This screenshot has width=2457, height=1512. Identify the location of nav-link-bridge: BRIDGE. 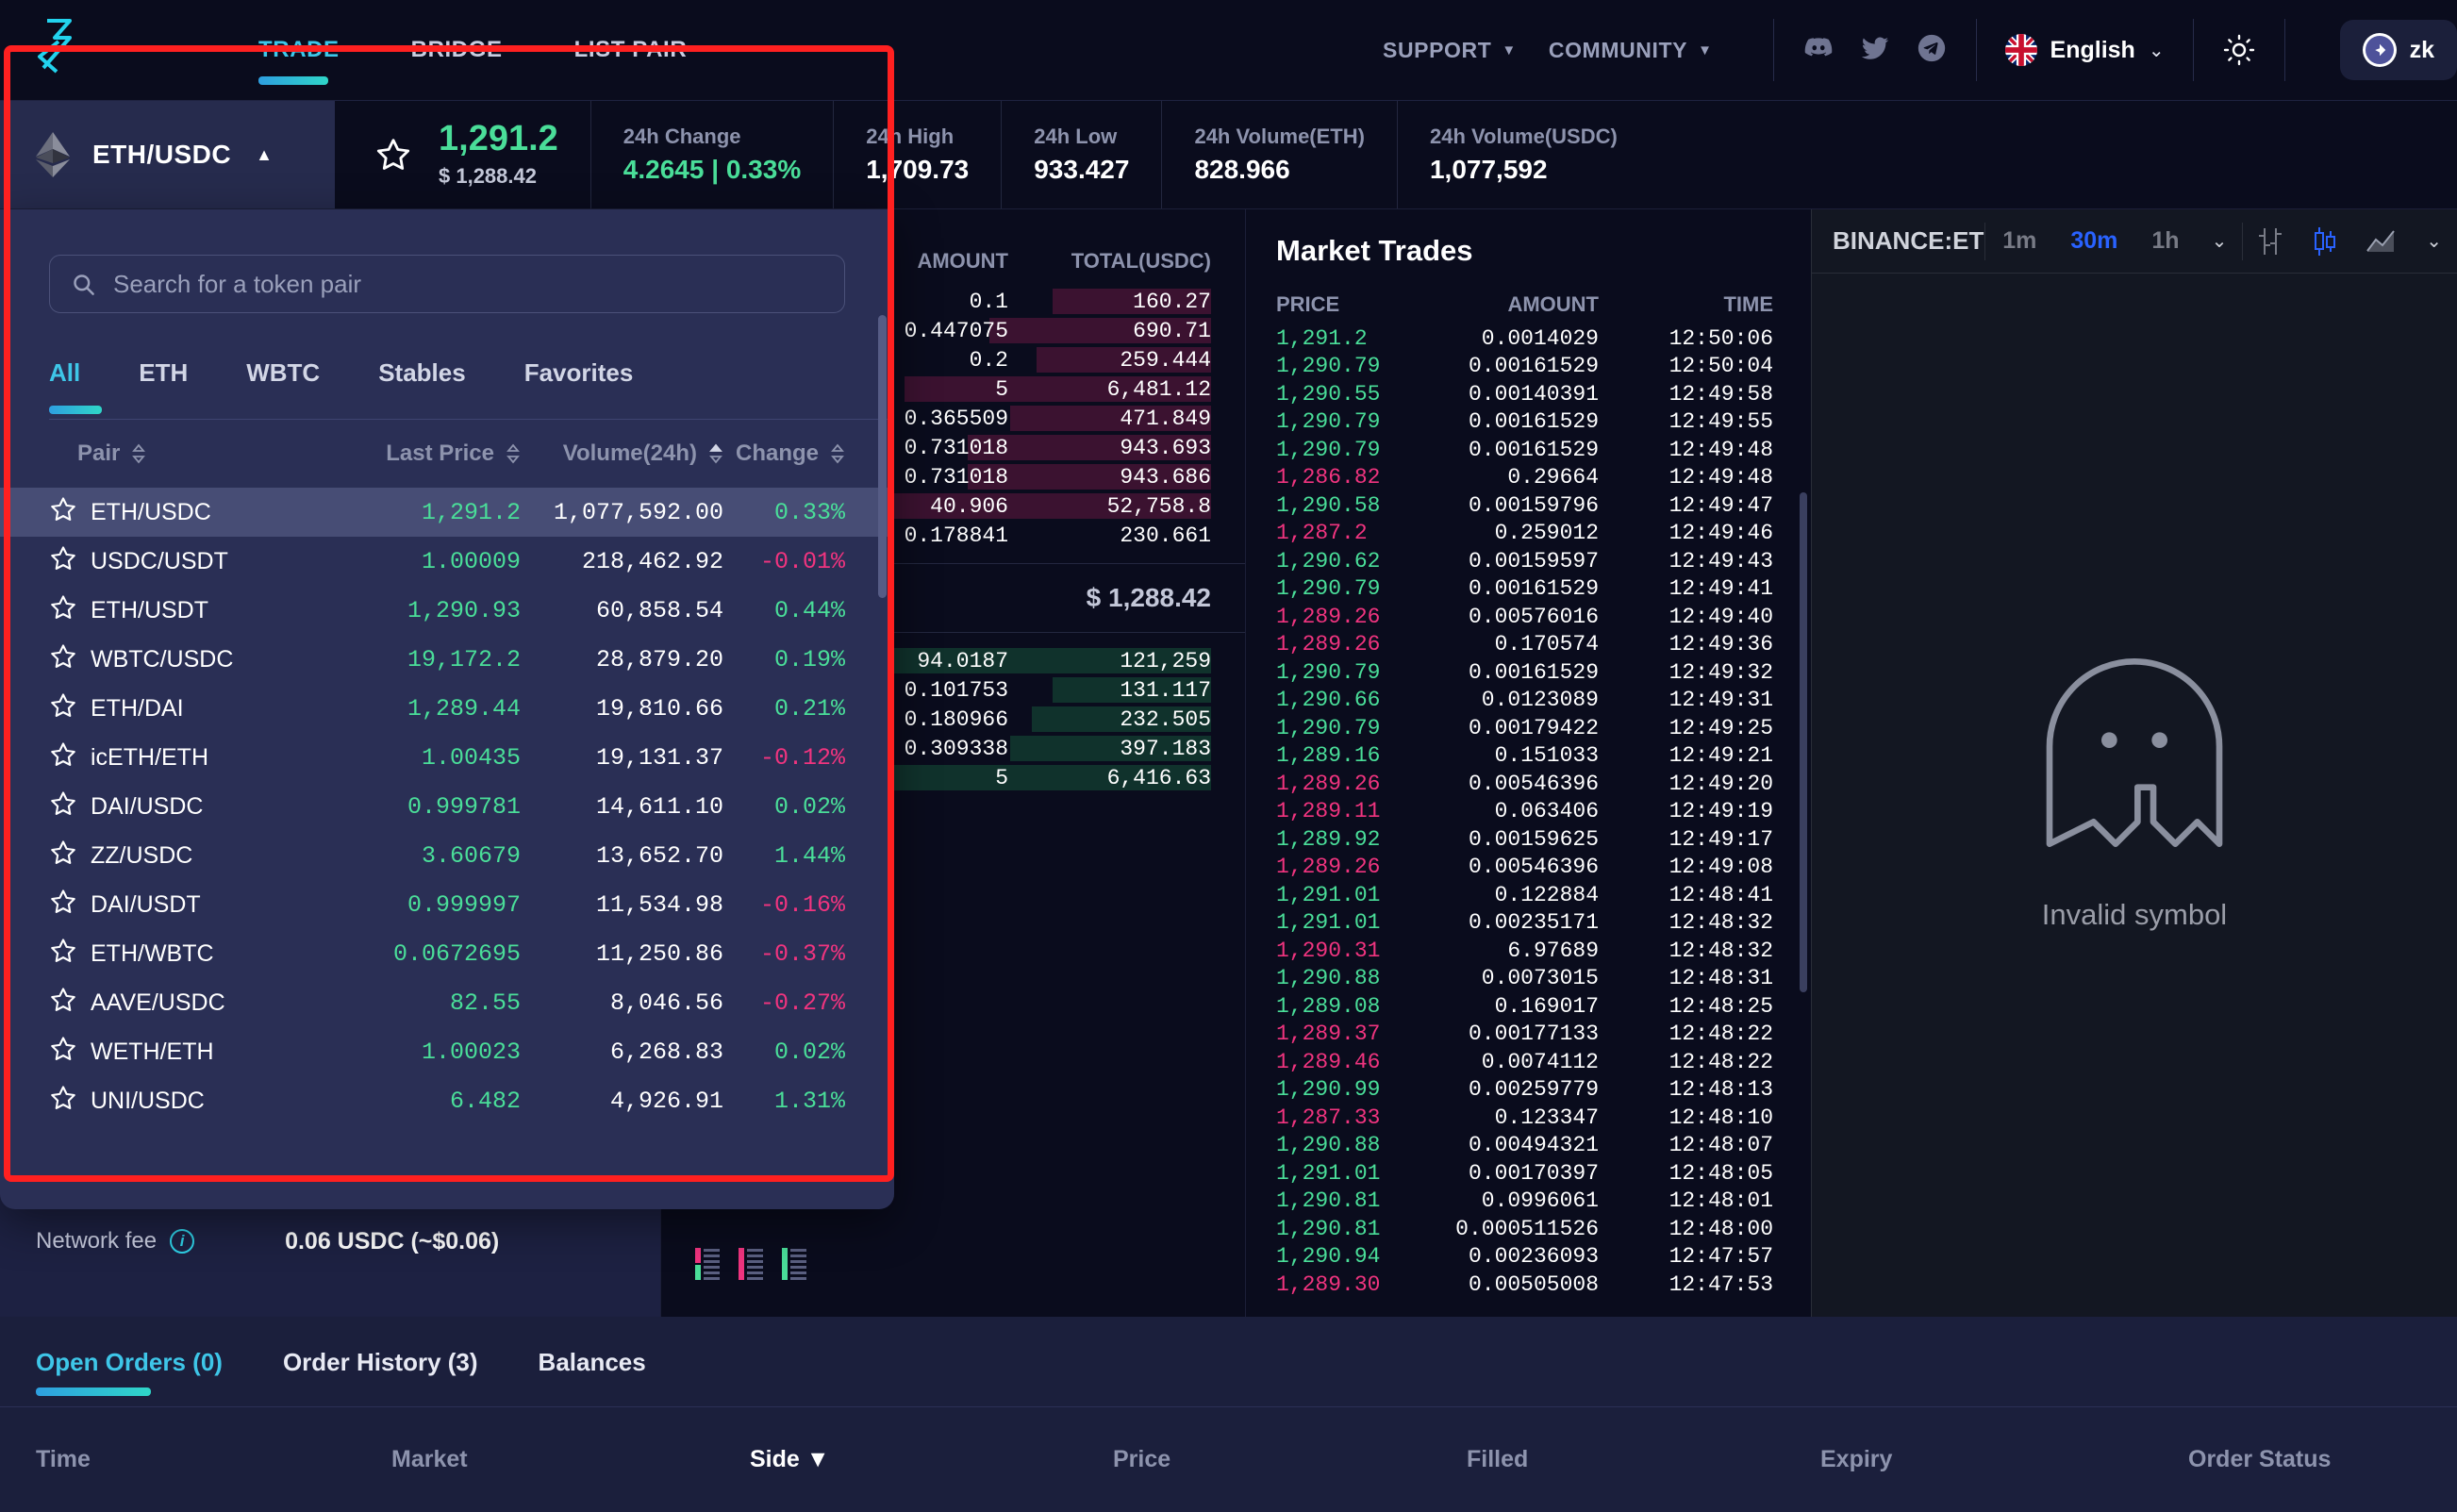
(457, 50).